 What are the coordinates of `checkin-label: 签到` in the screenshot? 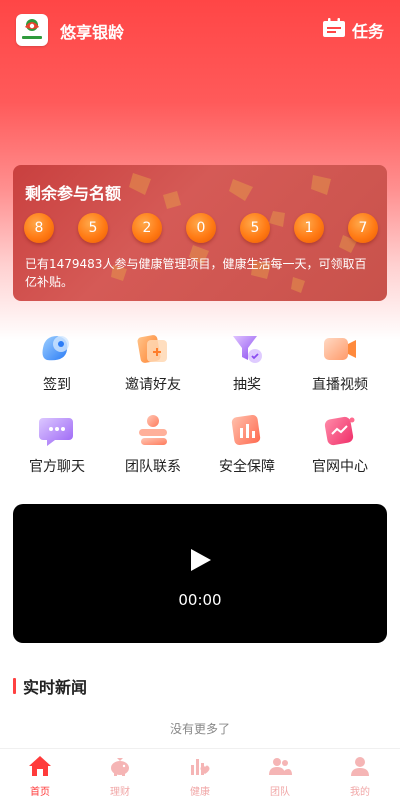 It's located at (57, 385).